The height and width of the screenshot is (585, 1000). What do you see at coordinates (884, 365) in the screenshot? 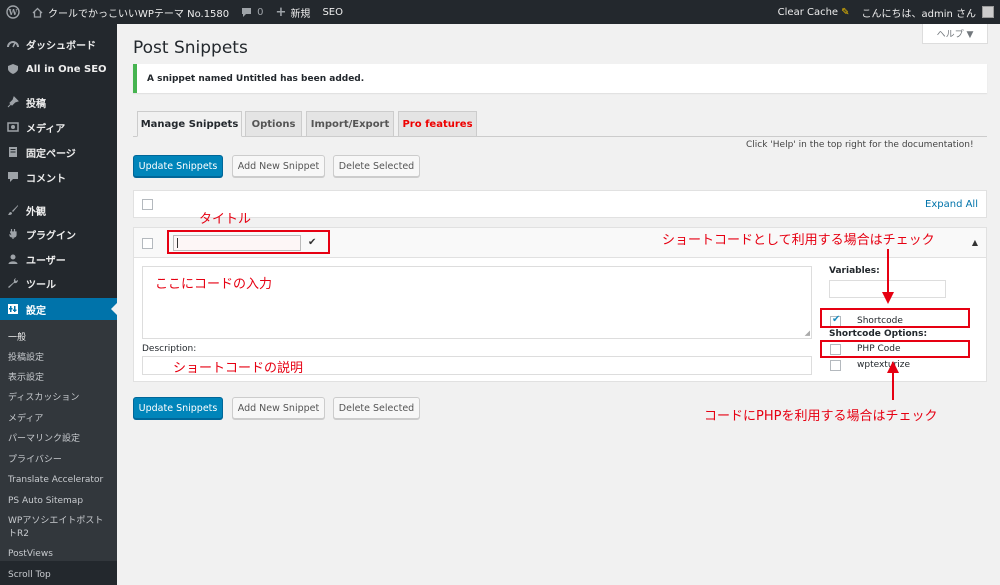
I see `wptexturize-label: wptexturize` at bounding box center [884, 365].